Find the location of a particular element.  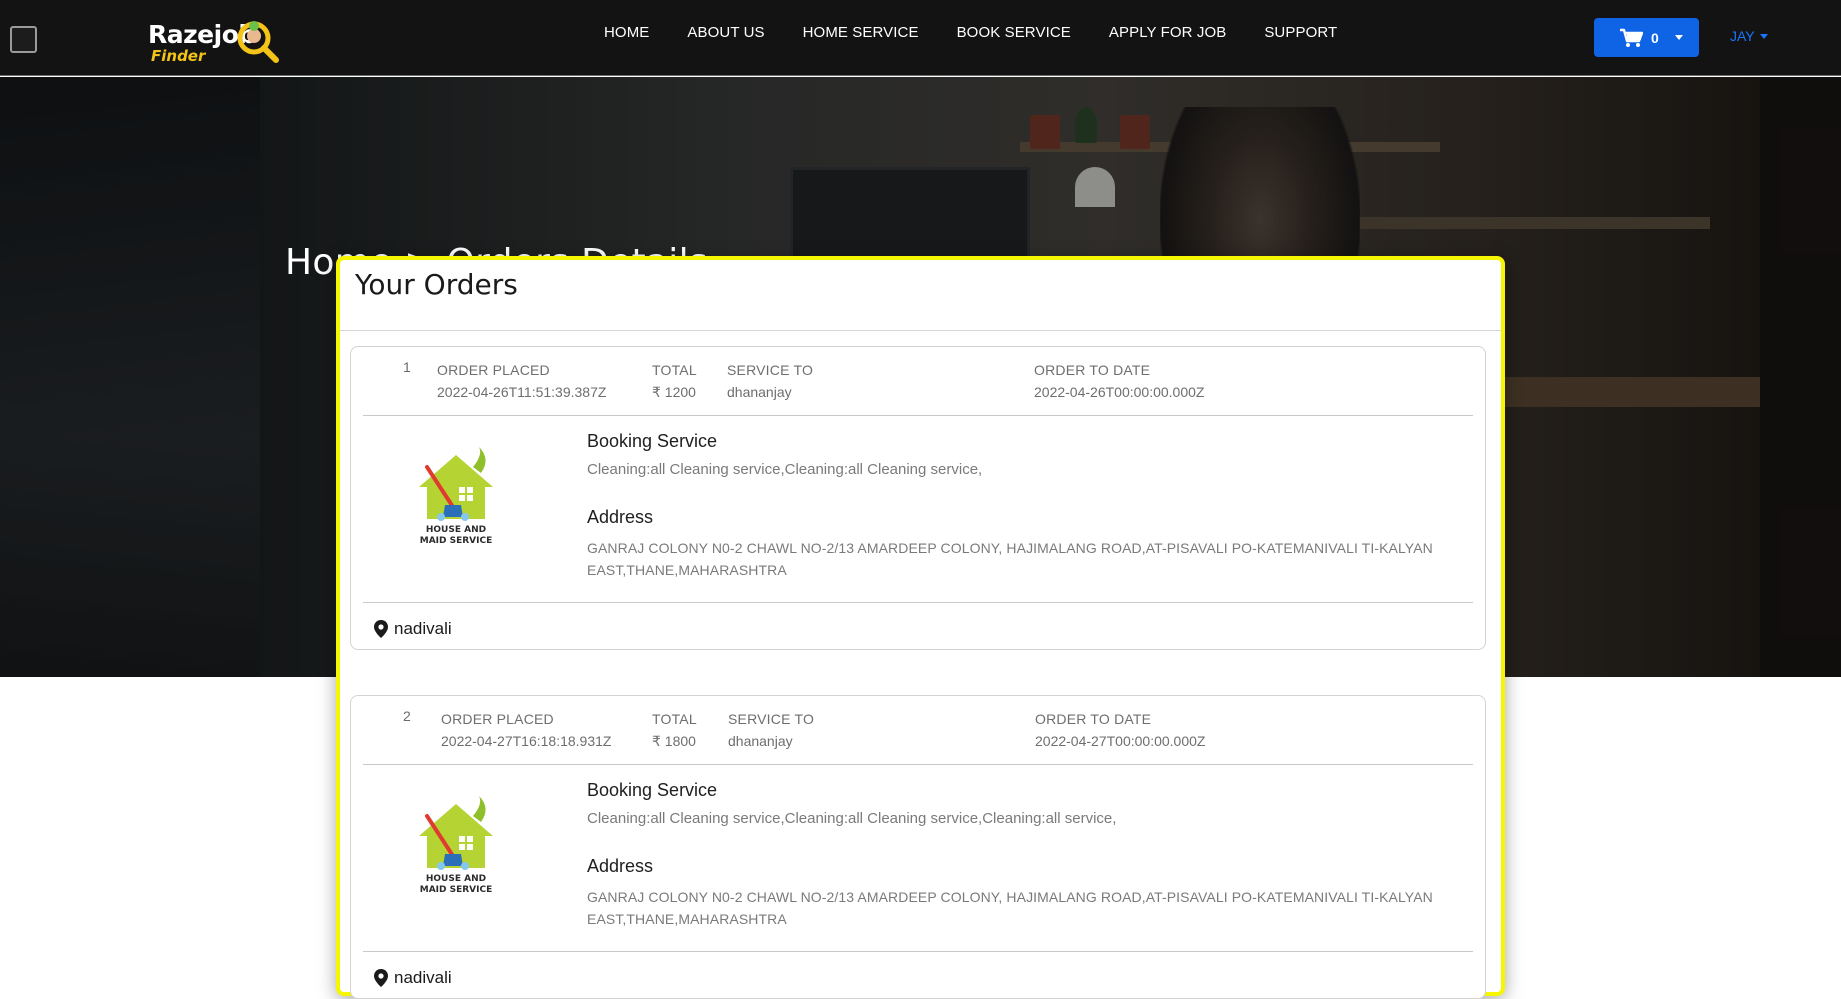

nav-home-service: HOME SERVICE is located at coordinates (861, 33).